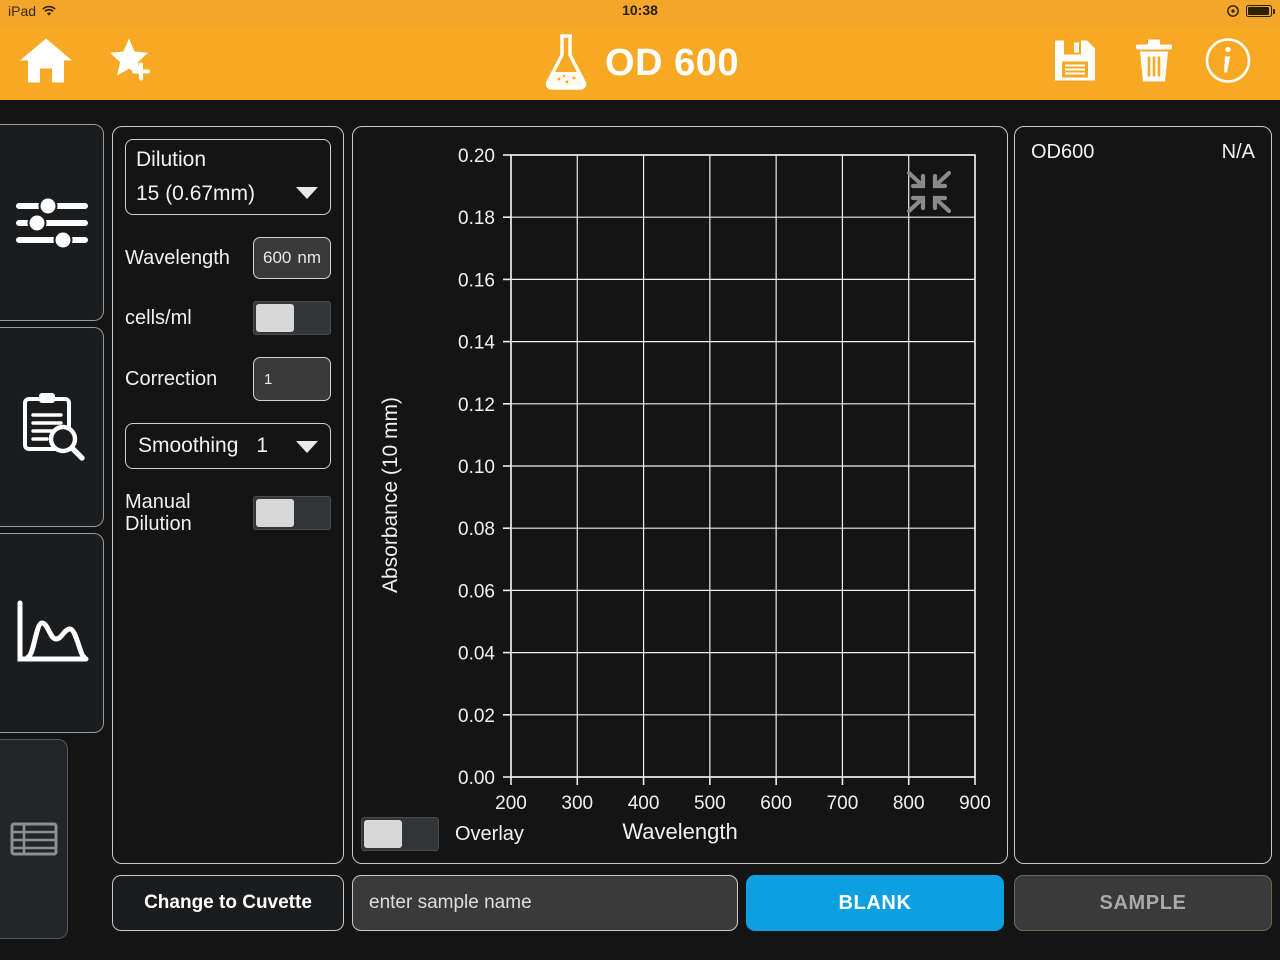 The image size is (1280, 960). I want to click on result-value: N/A, so click(1238, 152).